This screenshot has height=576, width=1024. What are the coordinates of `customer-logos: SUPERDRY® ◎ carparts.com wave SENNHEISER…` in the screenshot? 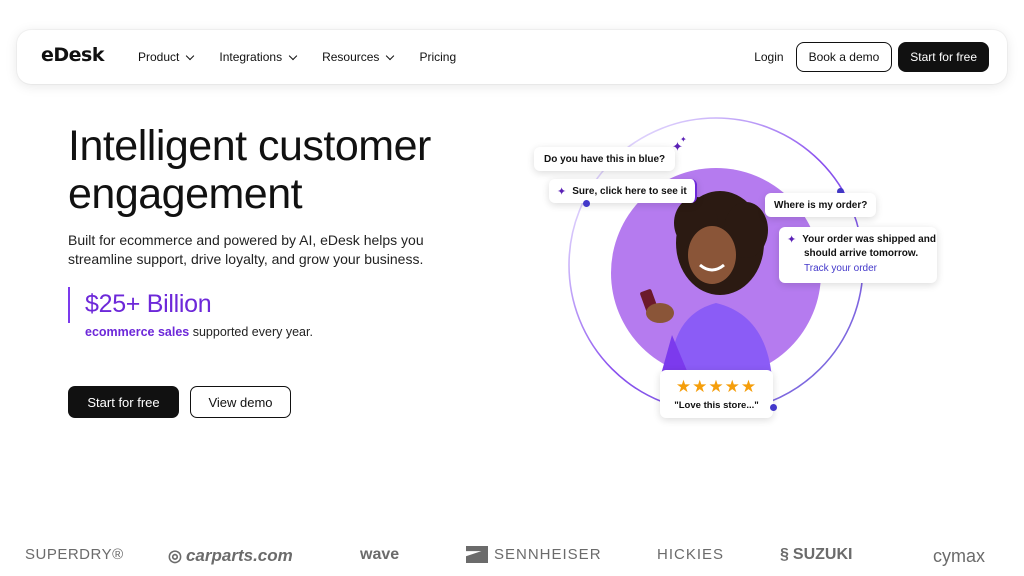 It's located at (512, 556).